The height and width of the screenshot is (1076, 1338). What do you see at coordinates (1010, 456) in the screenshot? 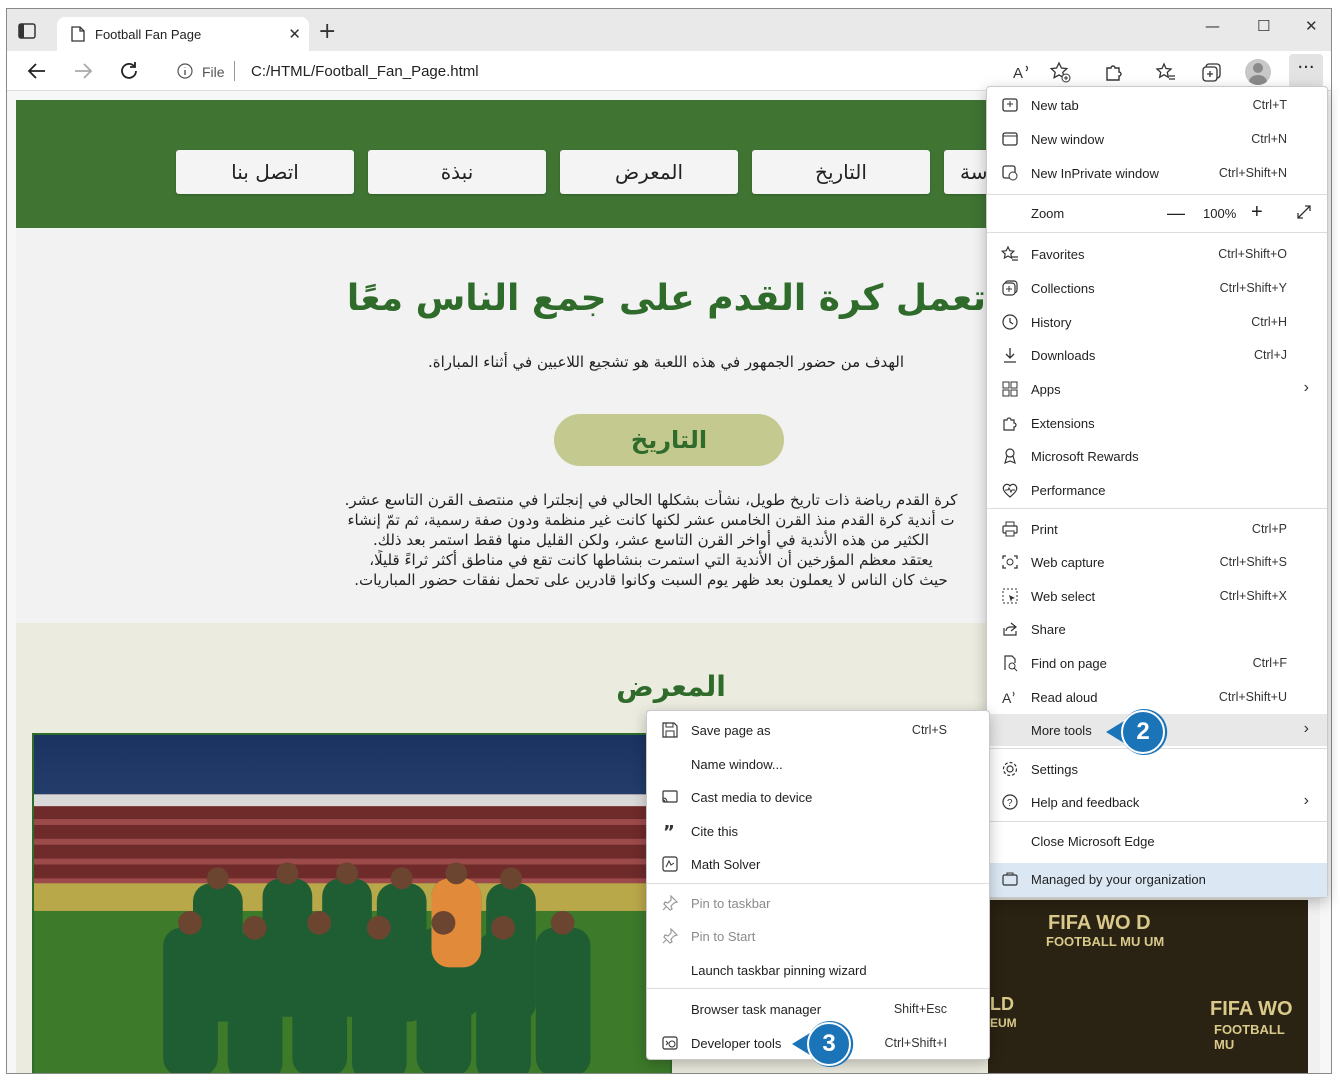
I see `rewards-icon` at bounding box center [1010, 456].